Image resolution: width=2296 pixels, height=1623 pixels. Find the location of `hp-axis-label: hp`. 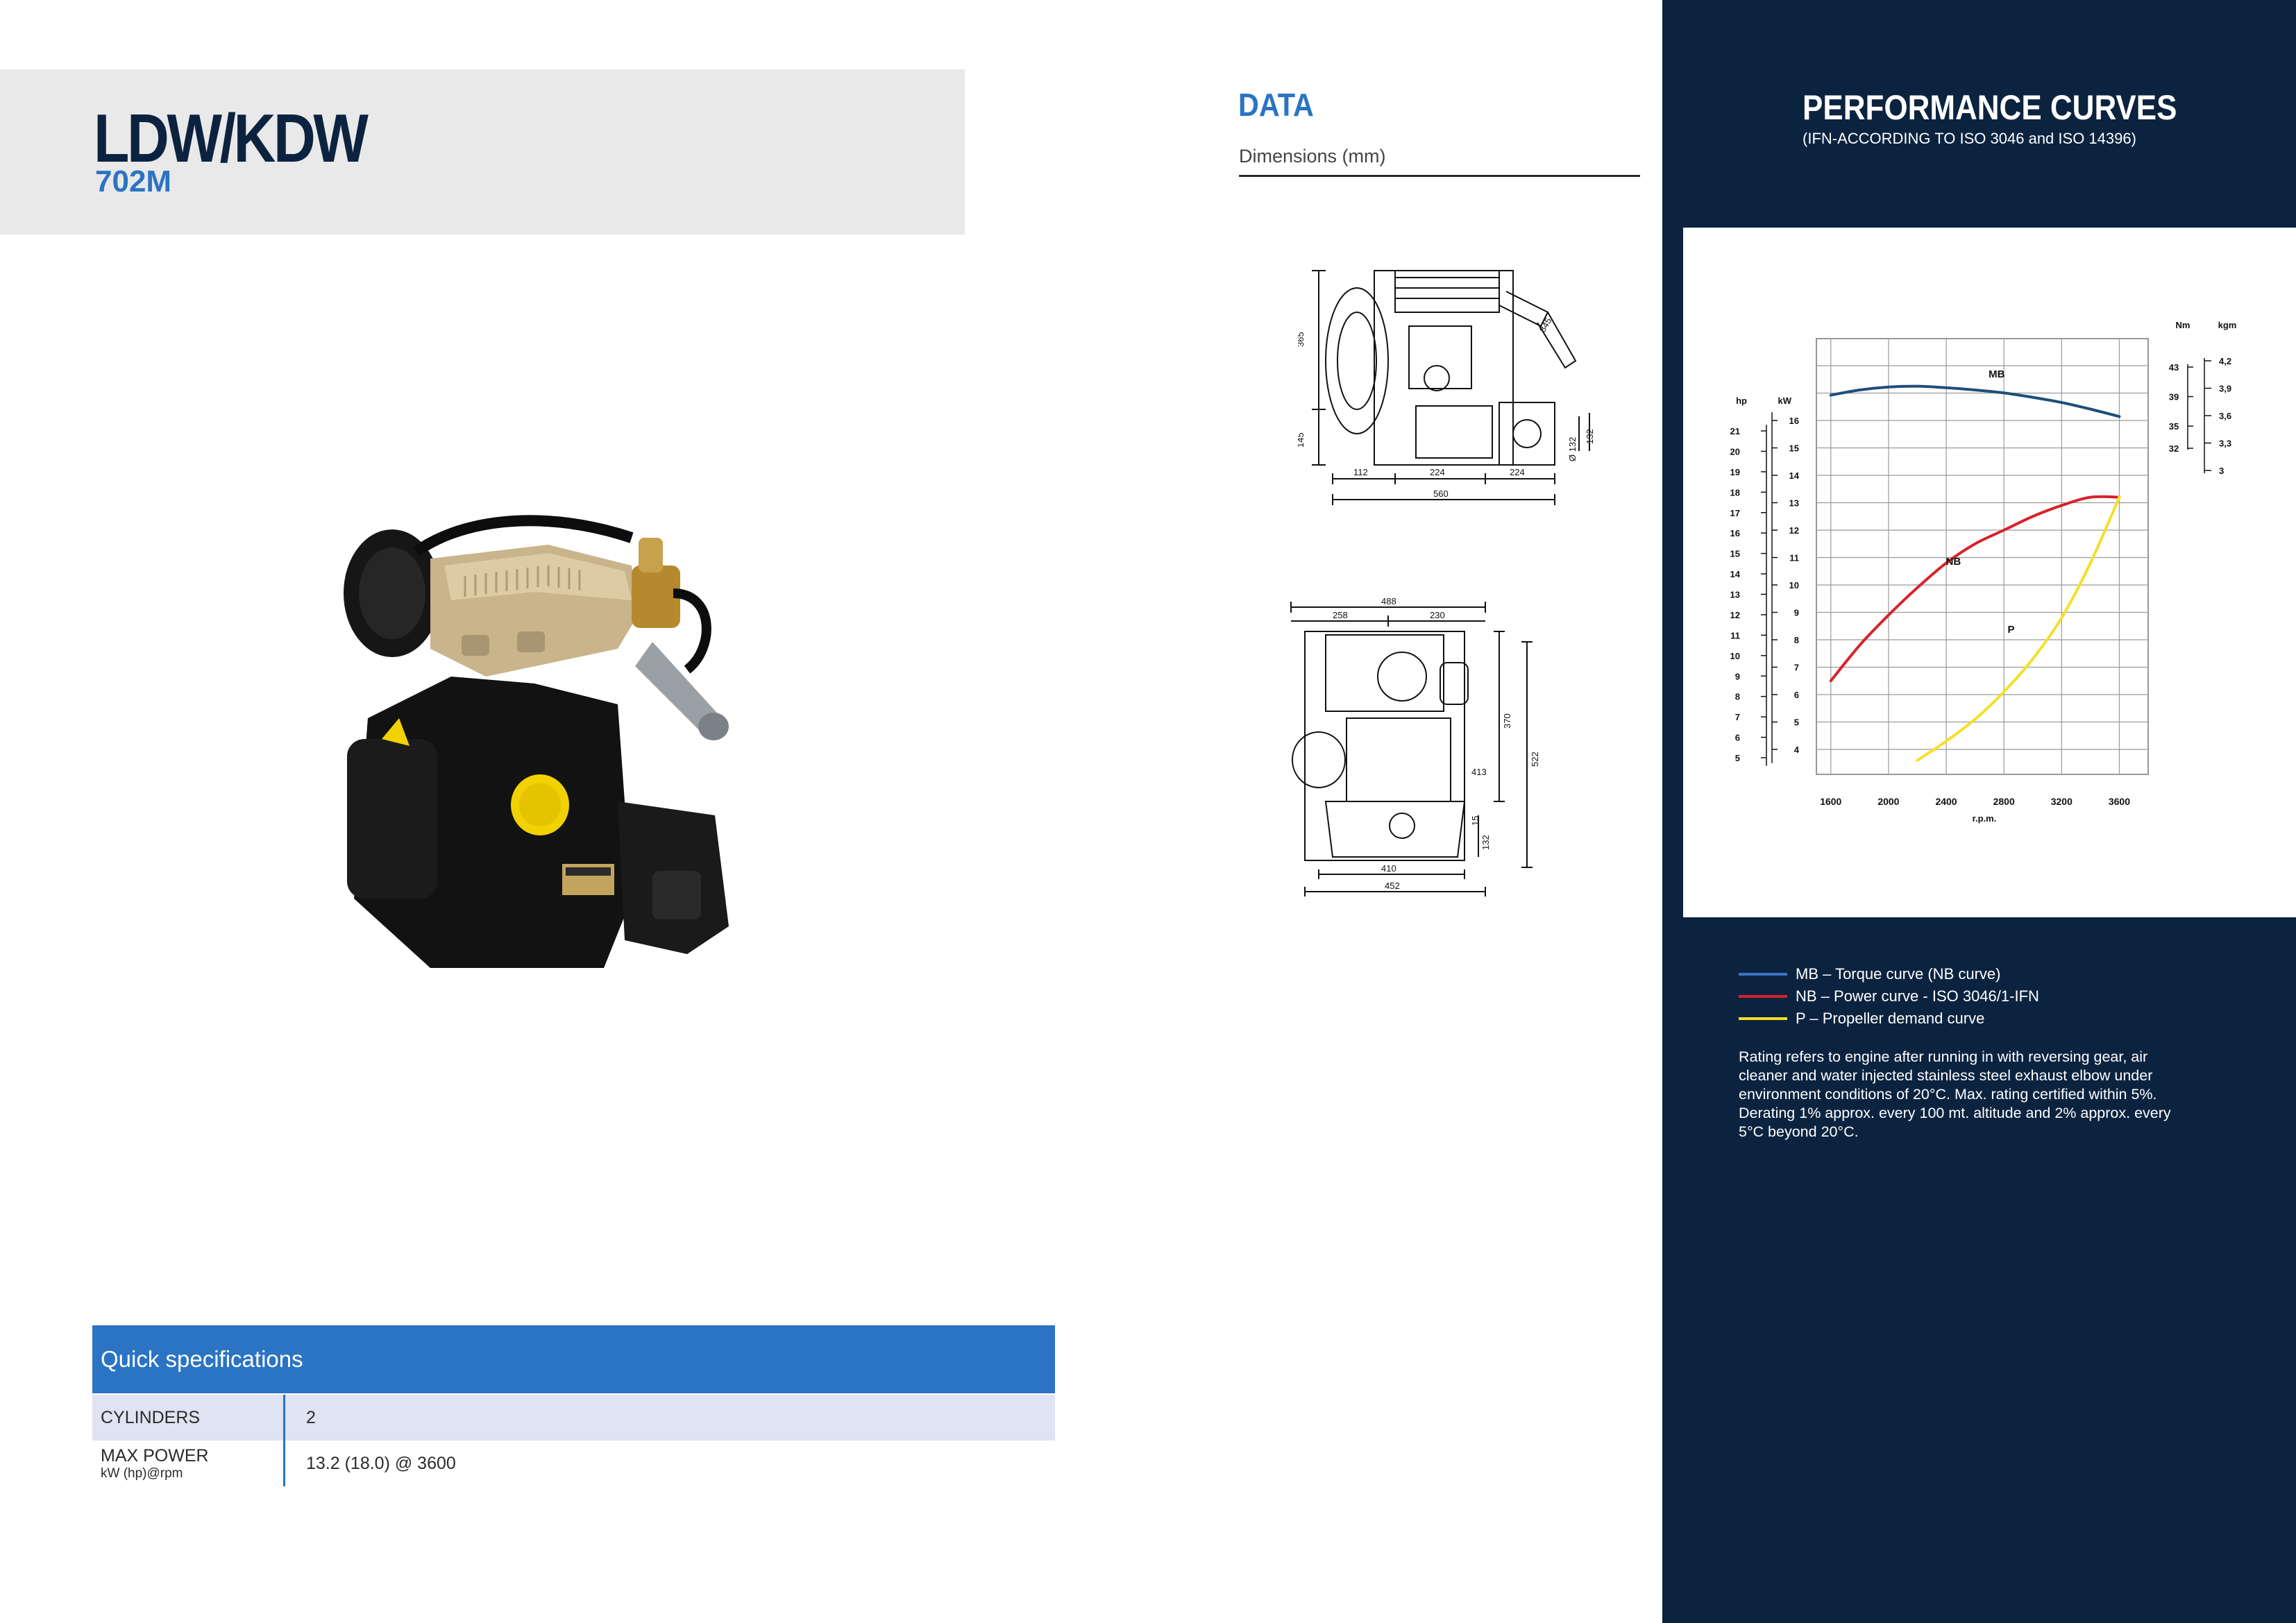

hp-axis-label: hp is located at coordinates (1742, 401).